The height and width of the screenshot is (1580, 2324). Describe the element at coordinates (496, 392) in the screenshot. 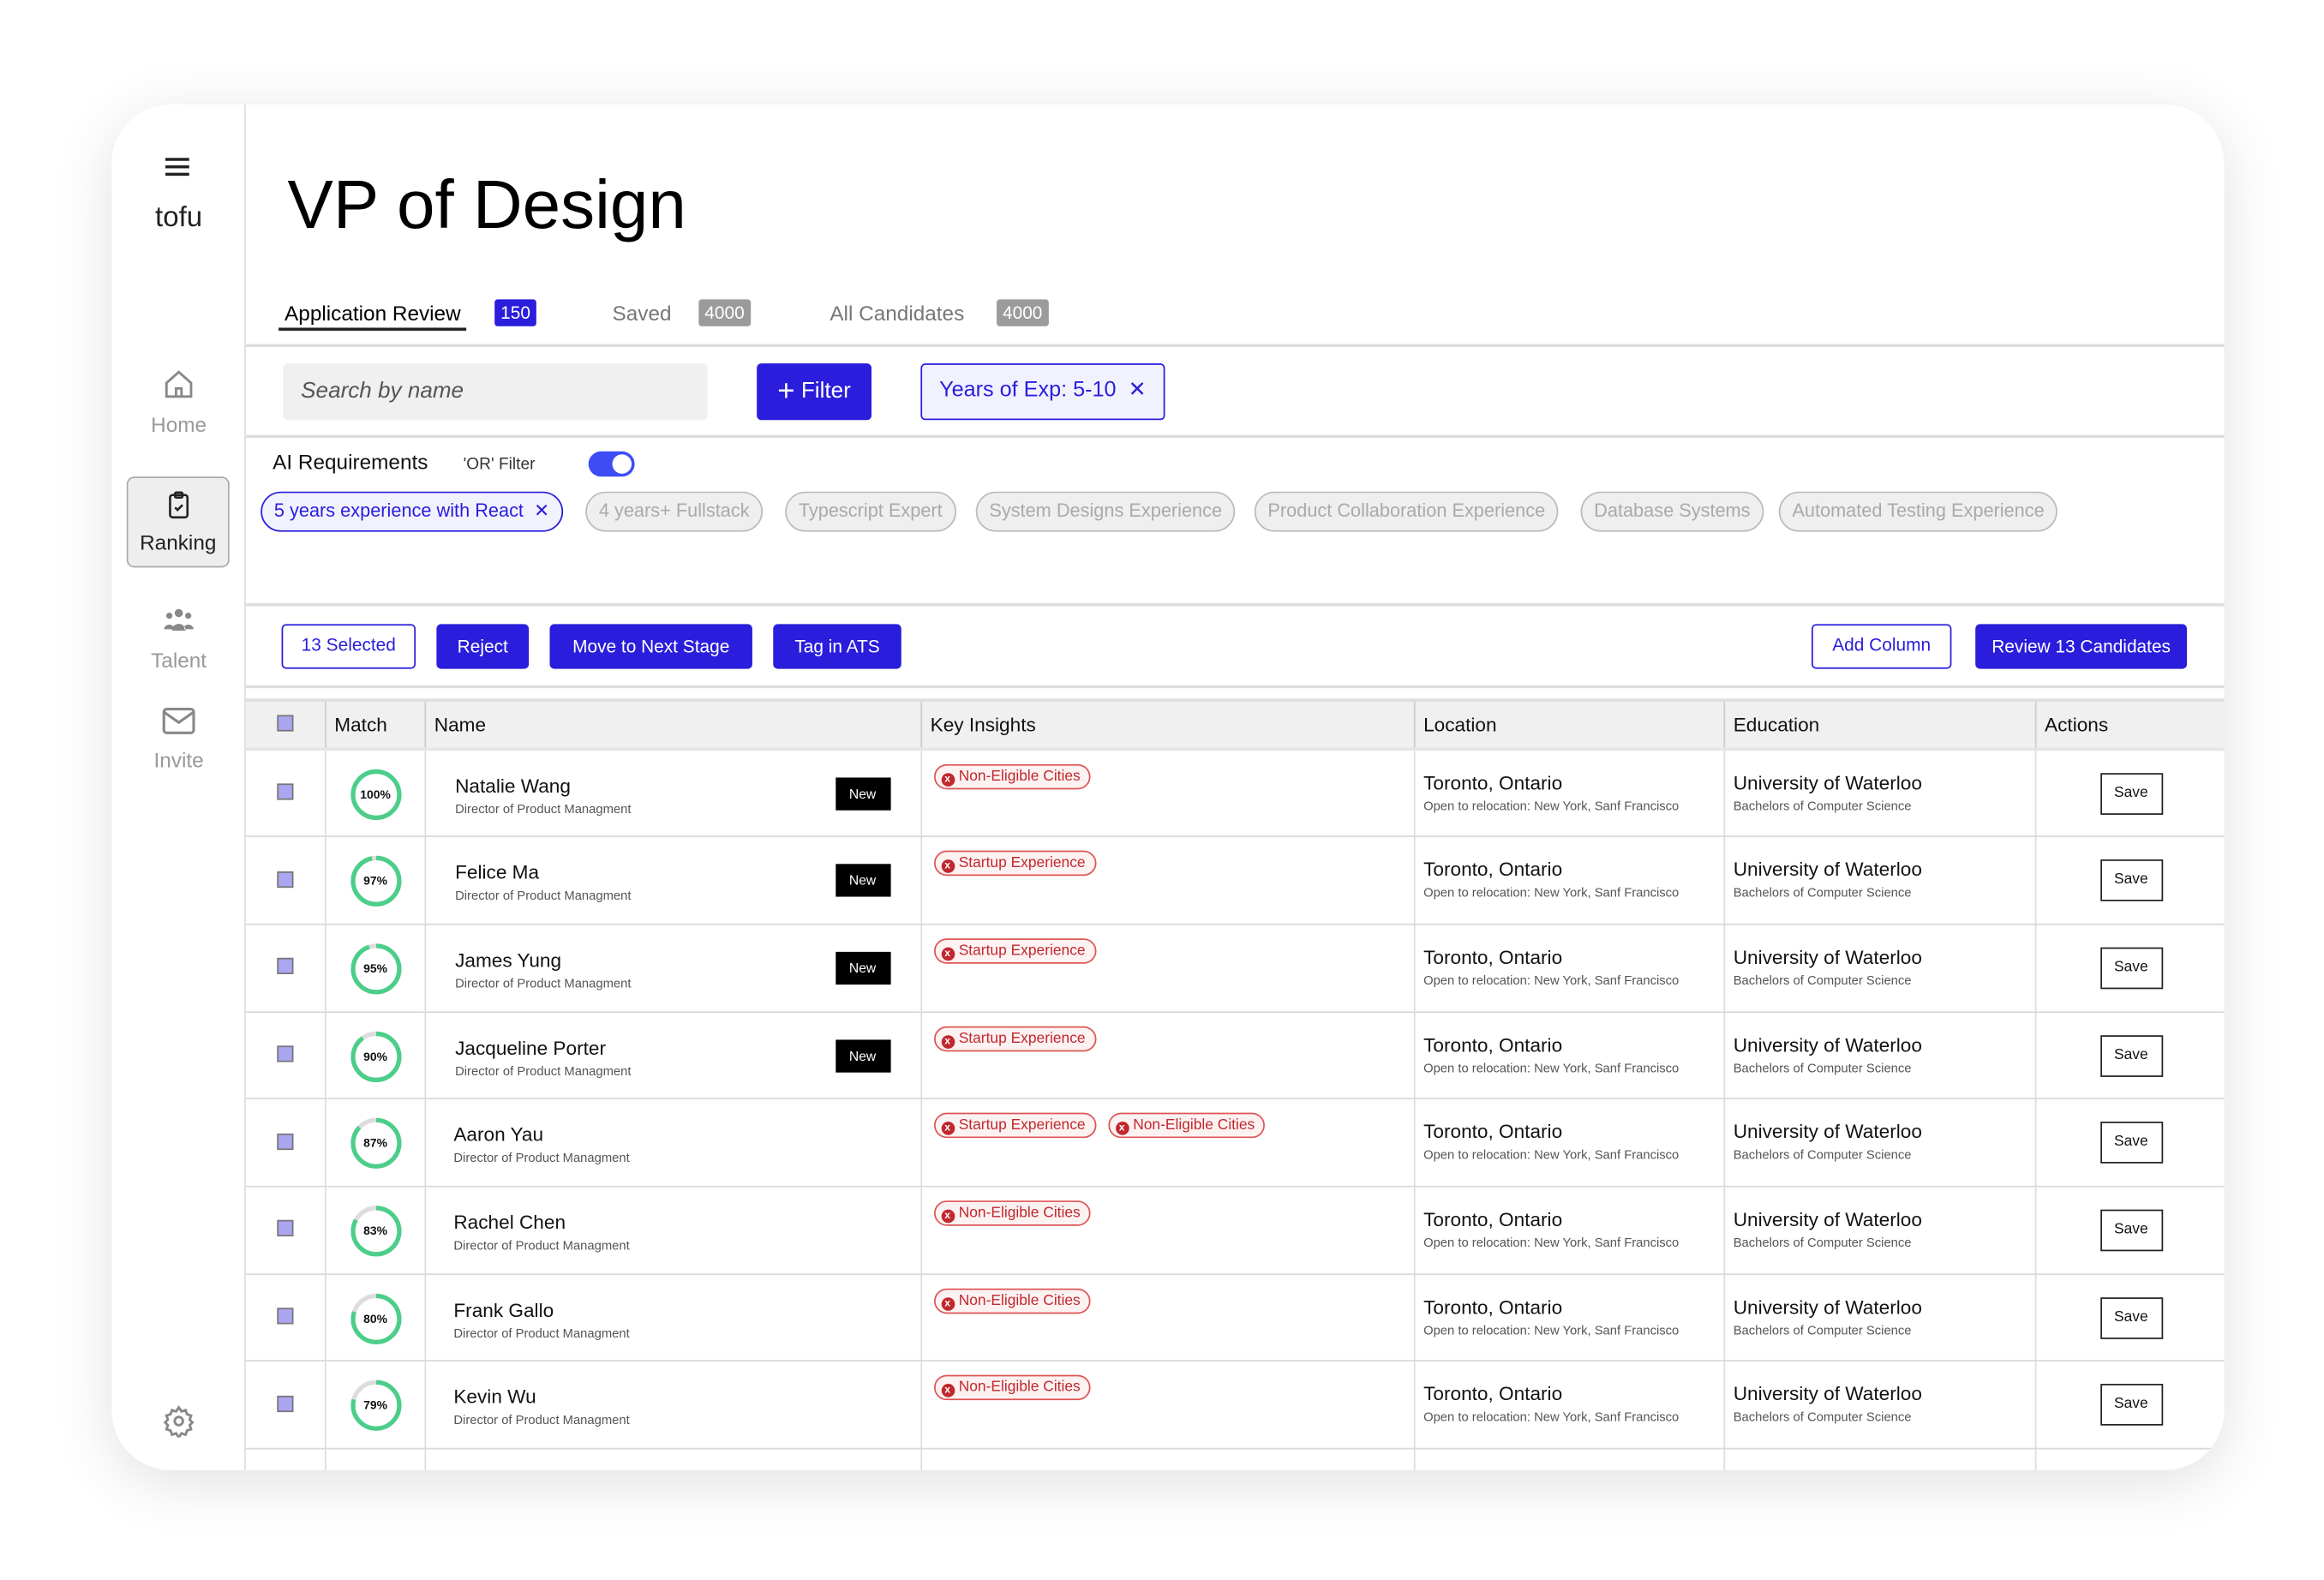

I see `search-input: Search by name` at that location.